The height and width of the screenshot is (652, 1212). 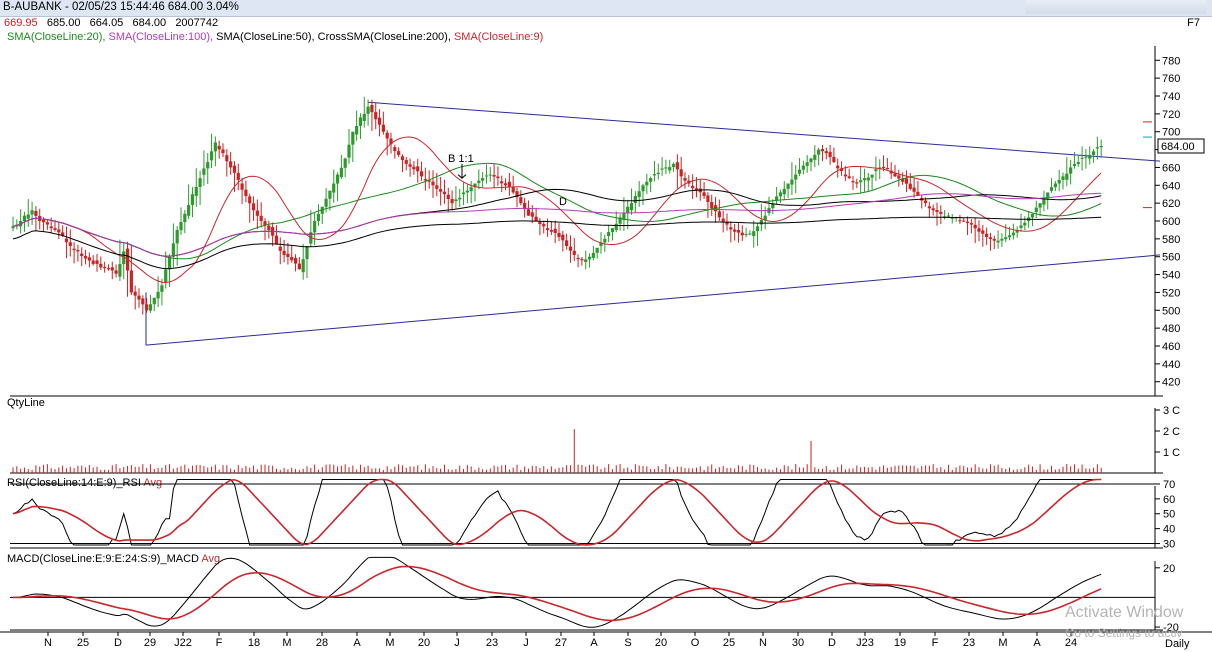 What do you see at coordinates (798, 643) in the screenshot?
I see `x-tick-label: 30` at bounding box center [798, 643].